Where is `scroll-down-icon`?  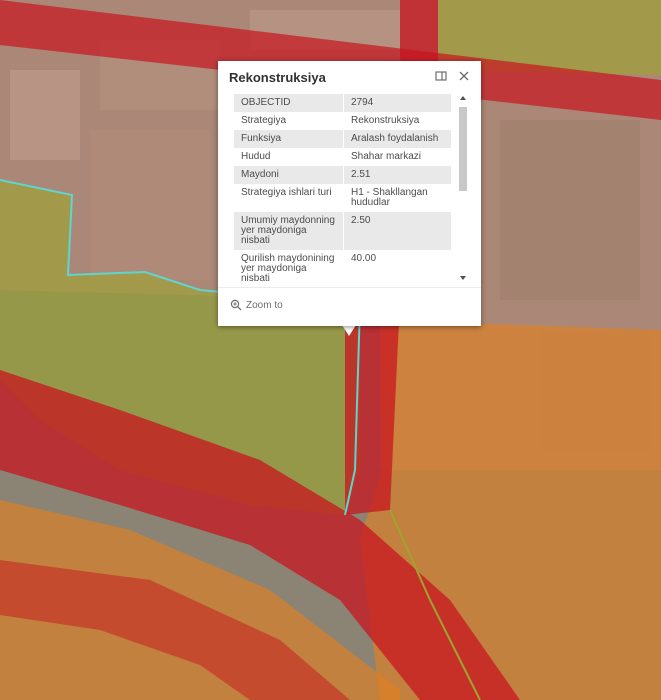 scroll-down-icon is located at coordinates (463, 278).